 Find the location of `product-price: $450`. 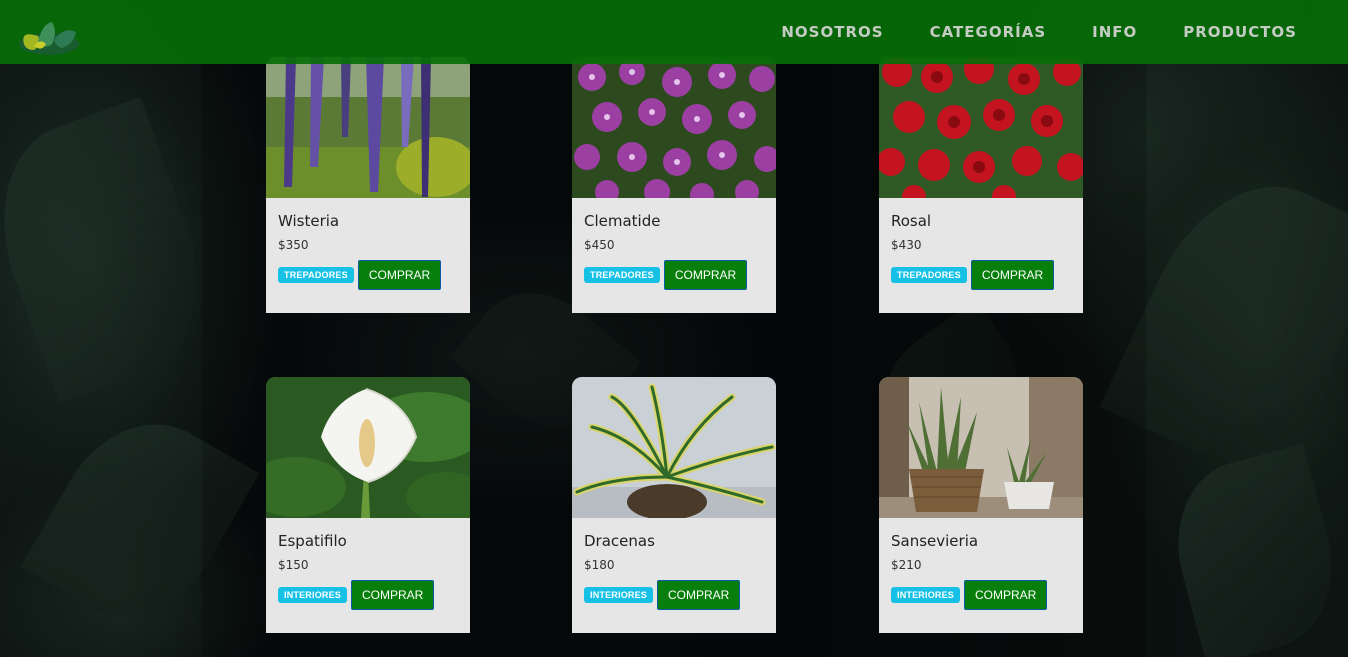

product-price: $450 is located at coordinates (599, 245).